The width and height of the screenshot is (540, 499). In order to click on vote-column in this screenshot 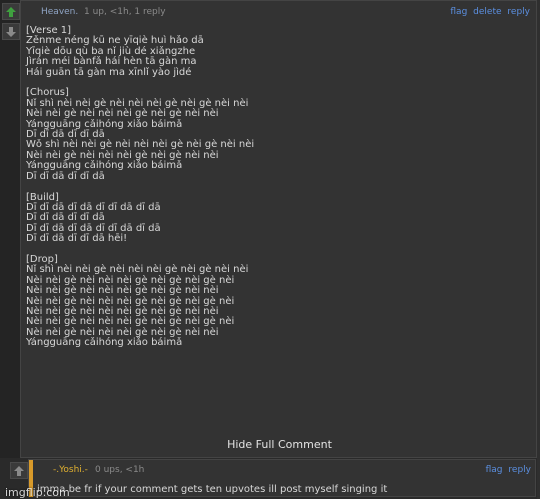, I will do `click(11, 20)`.